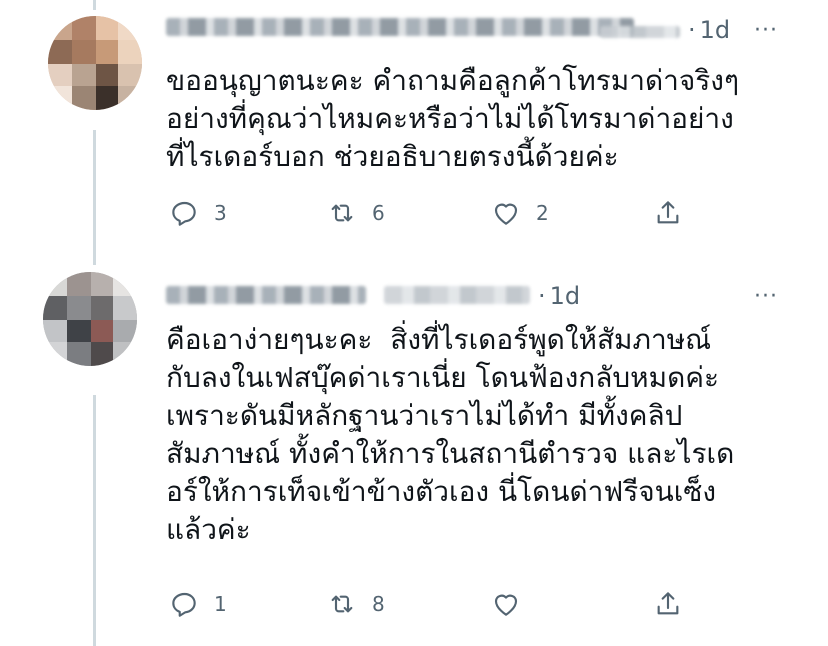 The height and width of the screenshot is (646, 828). Describe the element at coordinates (197, 213) in the screenshot. I see `reply-button: 3` at that location.